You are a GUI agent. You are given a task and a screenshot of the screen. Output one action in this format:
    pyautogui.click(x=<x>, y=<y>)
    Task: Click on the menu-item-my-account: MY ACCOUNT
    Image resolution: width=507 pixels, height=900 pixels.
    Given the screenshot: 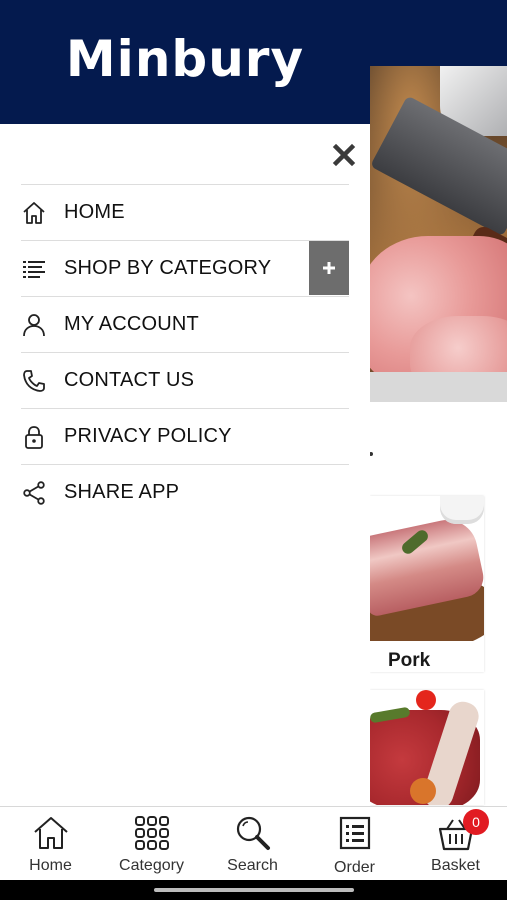 What is the action you would take?
    pyautogui.click(x=185, y=324)
    